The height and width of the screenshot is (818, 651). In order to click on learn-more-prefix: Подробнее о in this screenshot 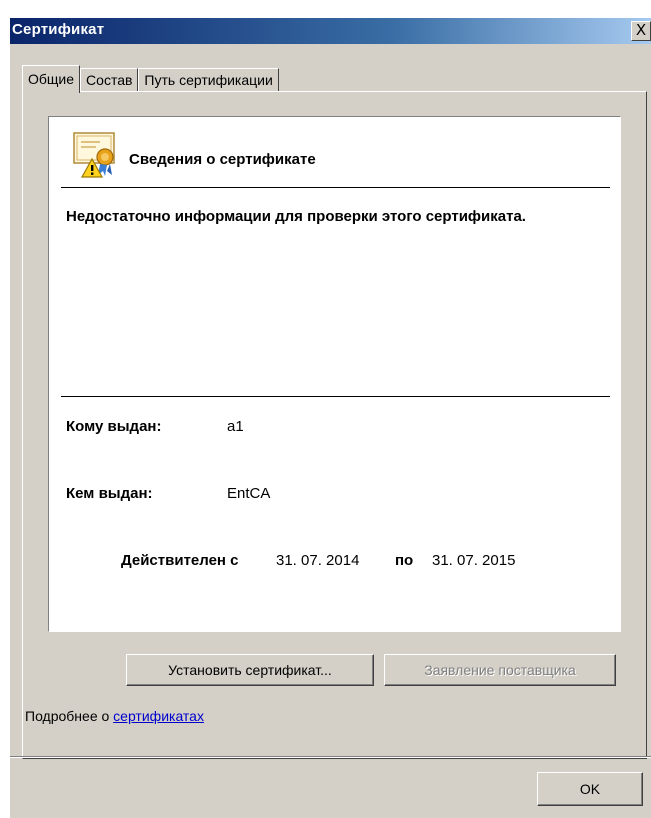, I will do `click(69, 716)`.